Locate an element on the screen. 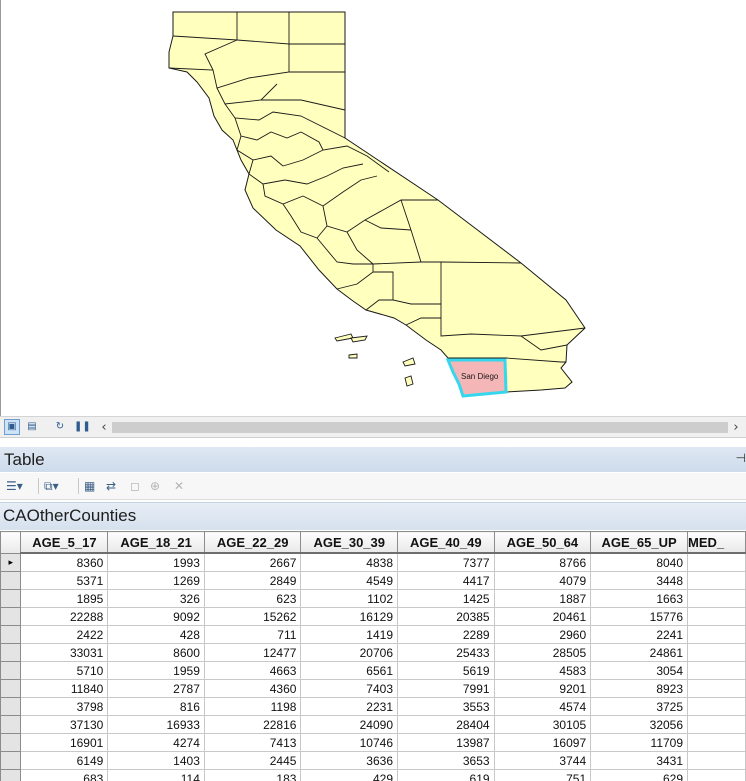 The image size is (746, 781). table-cell: 33031 is located at coordinates (64, 652).